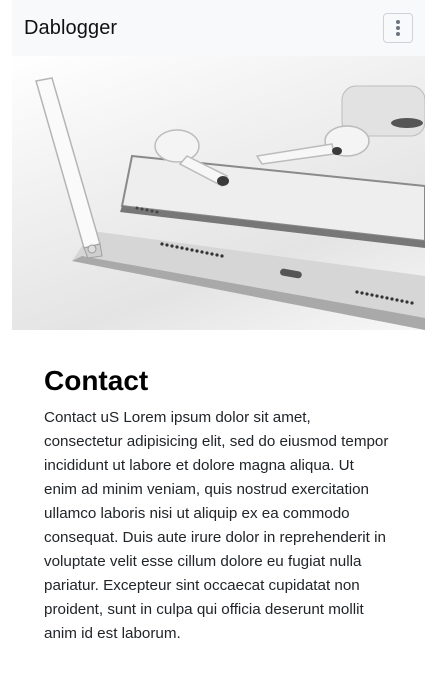 The width and height of the screenshot is (437, 674). I want to click on navbar: Dablogger, so click(218, 28).